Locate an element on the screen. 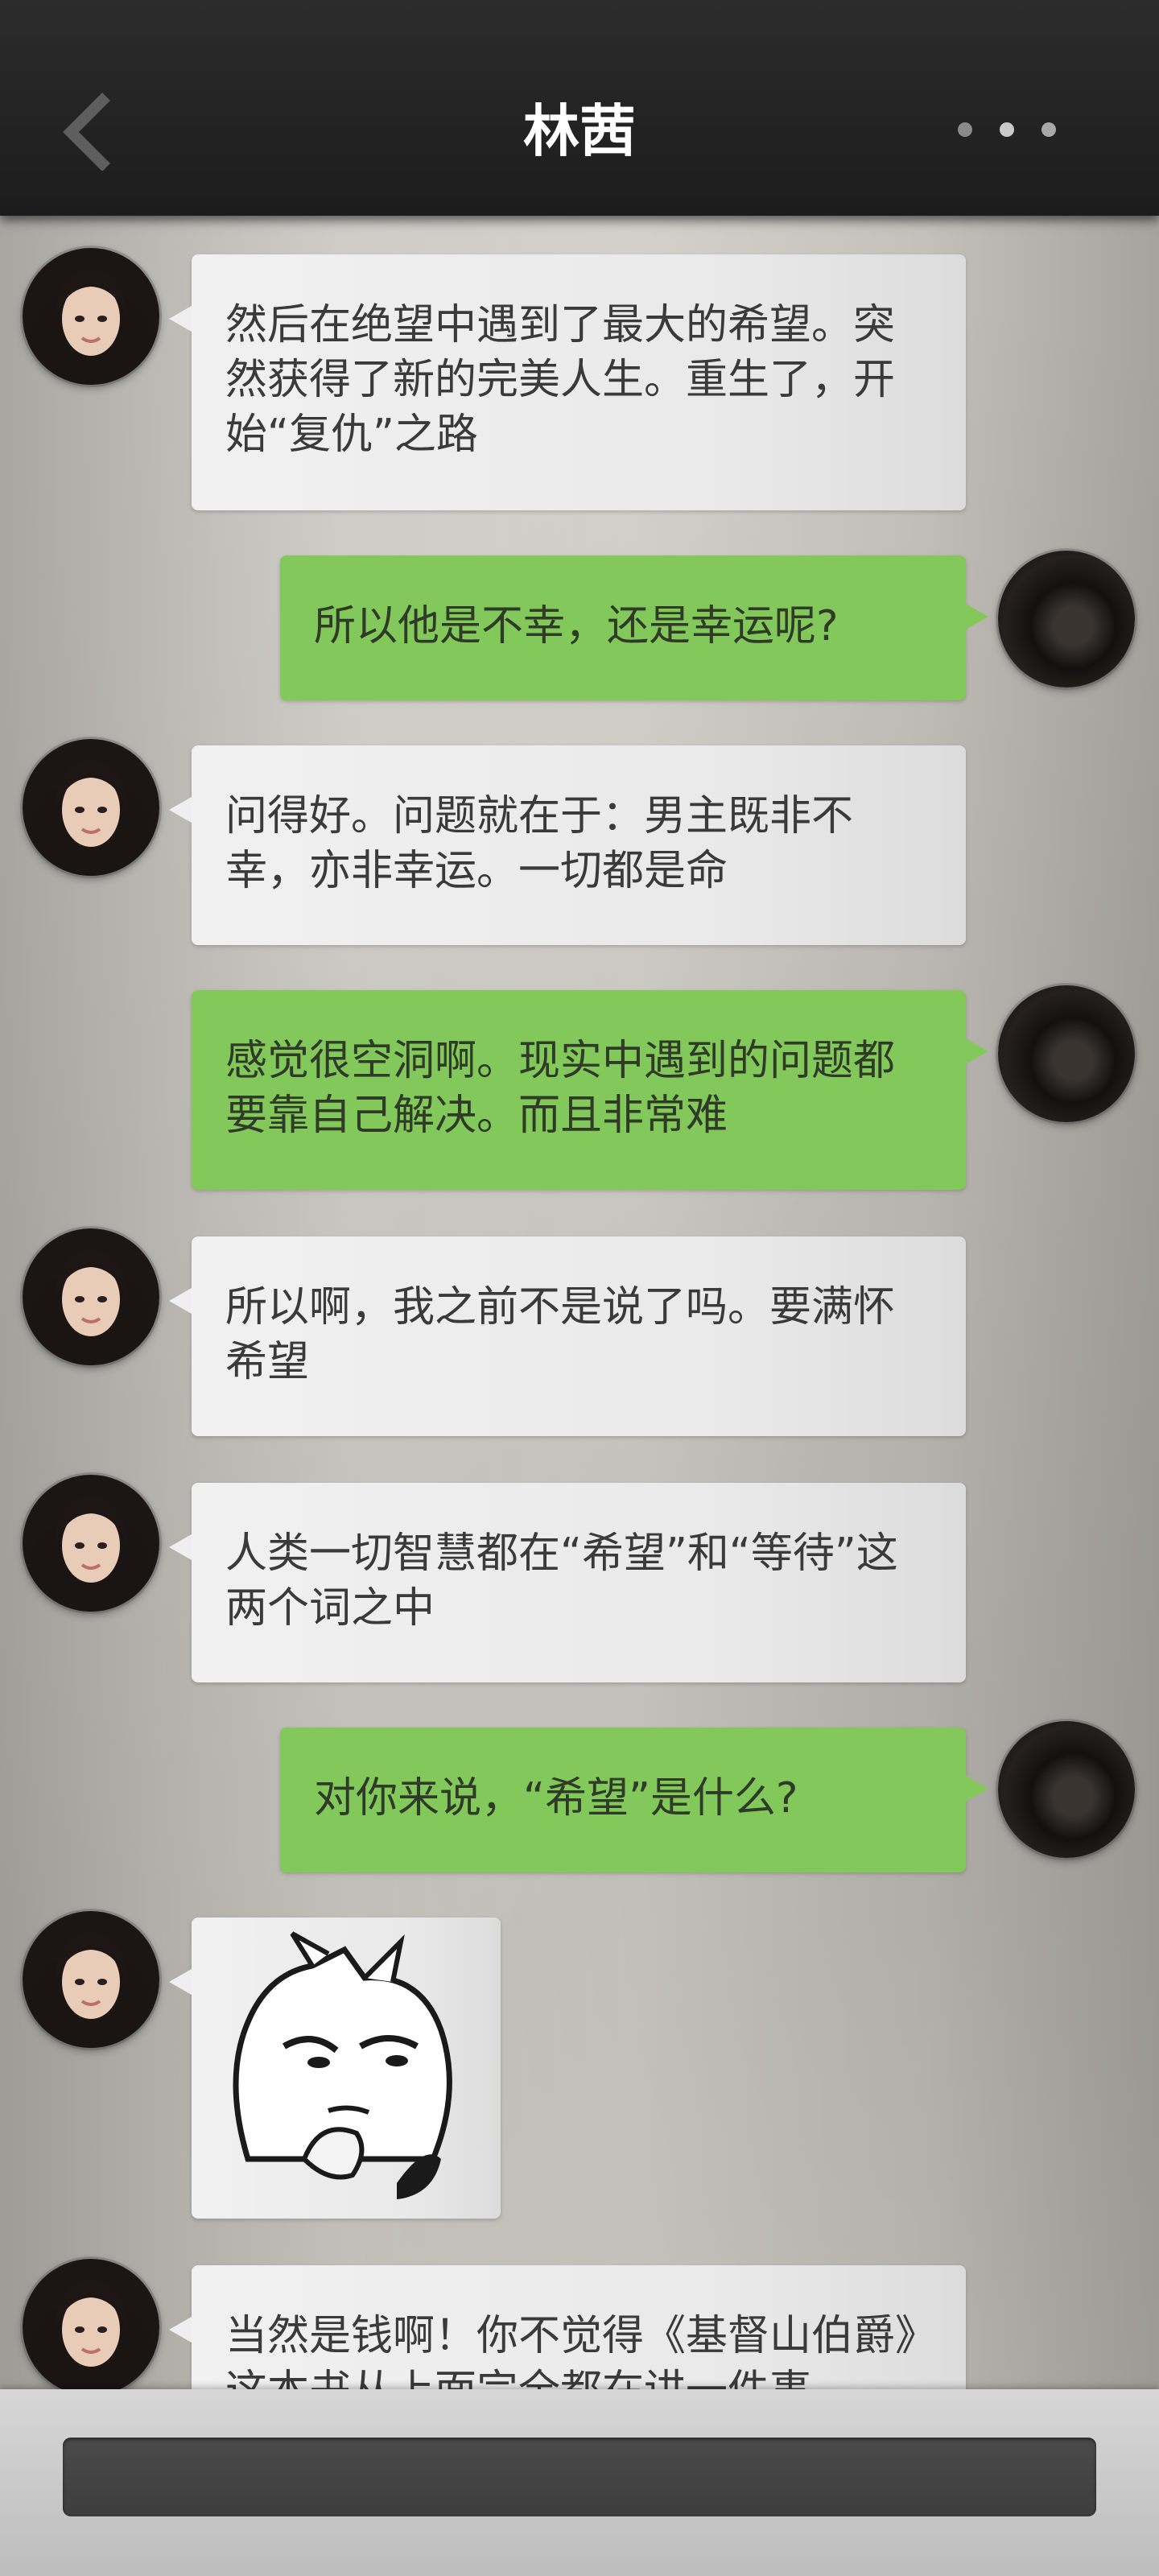 This screenshot has height=2576, width=1159. smug-cartoon-sticker is located at coordinates (342, 2065).